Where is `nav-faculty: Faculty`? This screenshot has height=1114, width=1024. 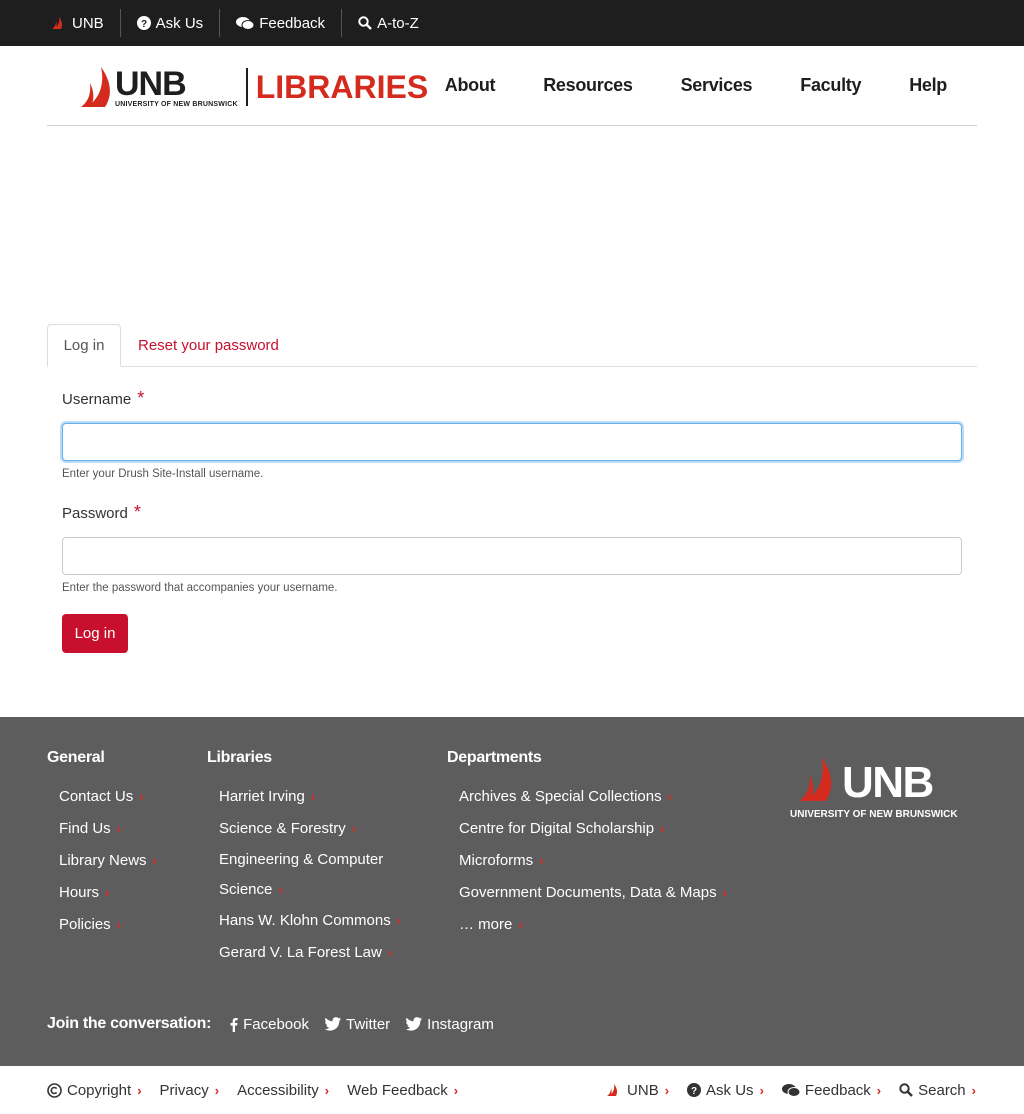 nav-faculty: Faculty is located at coordinates (830, 85).